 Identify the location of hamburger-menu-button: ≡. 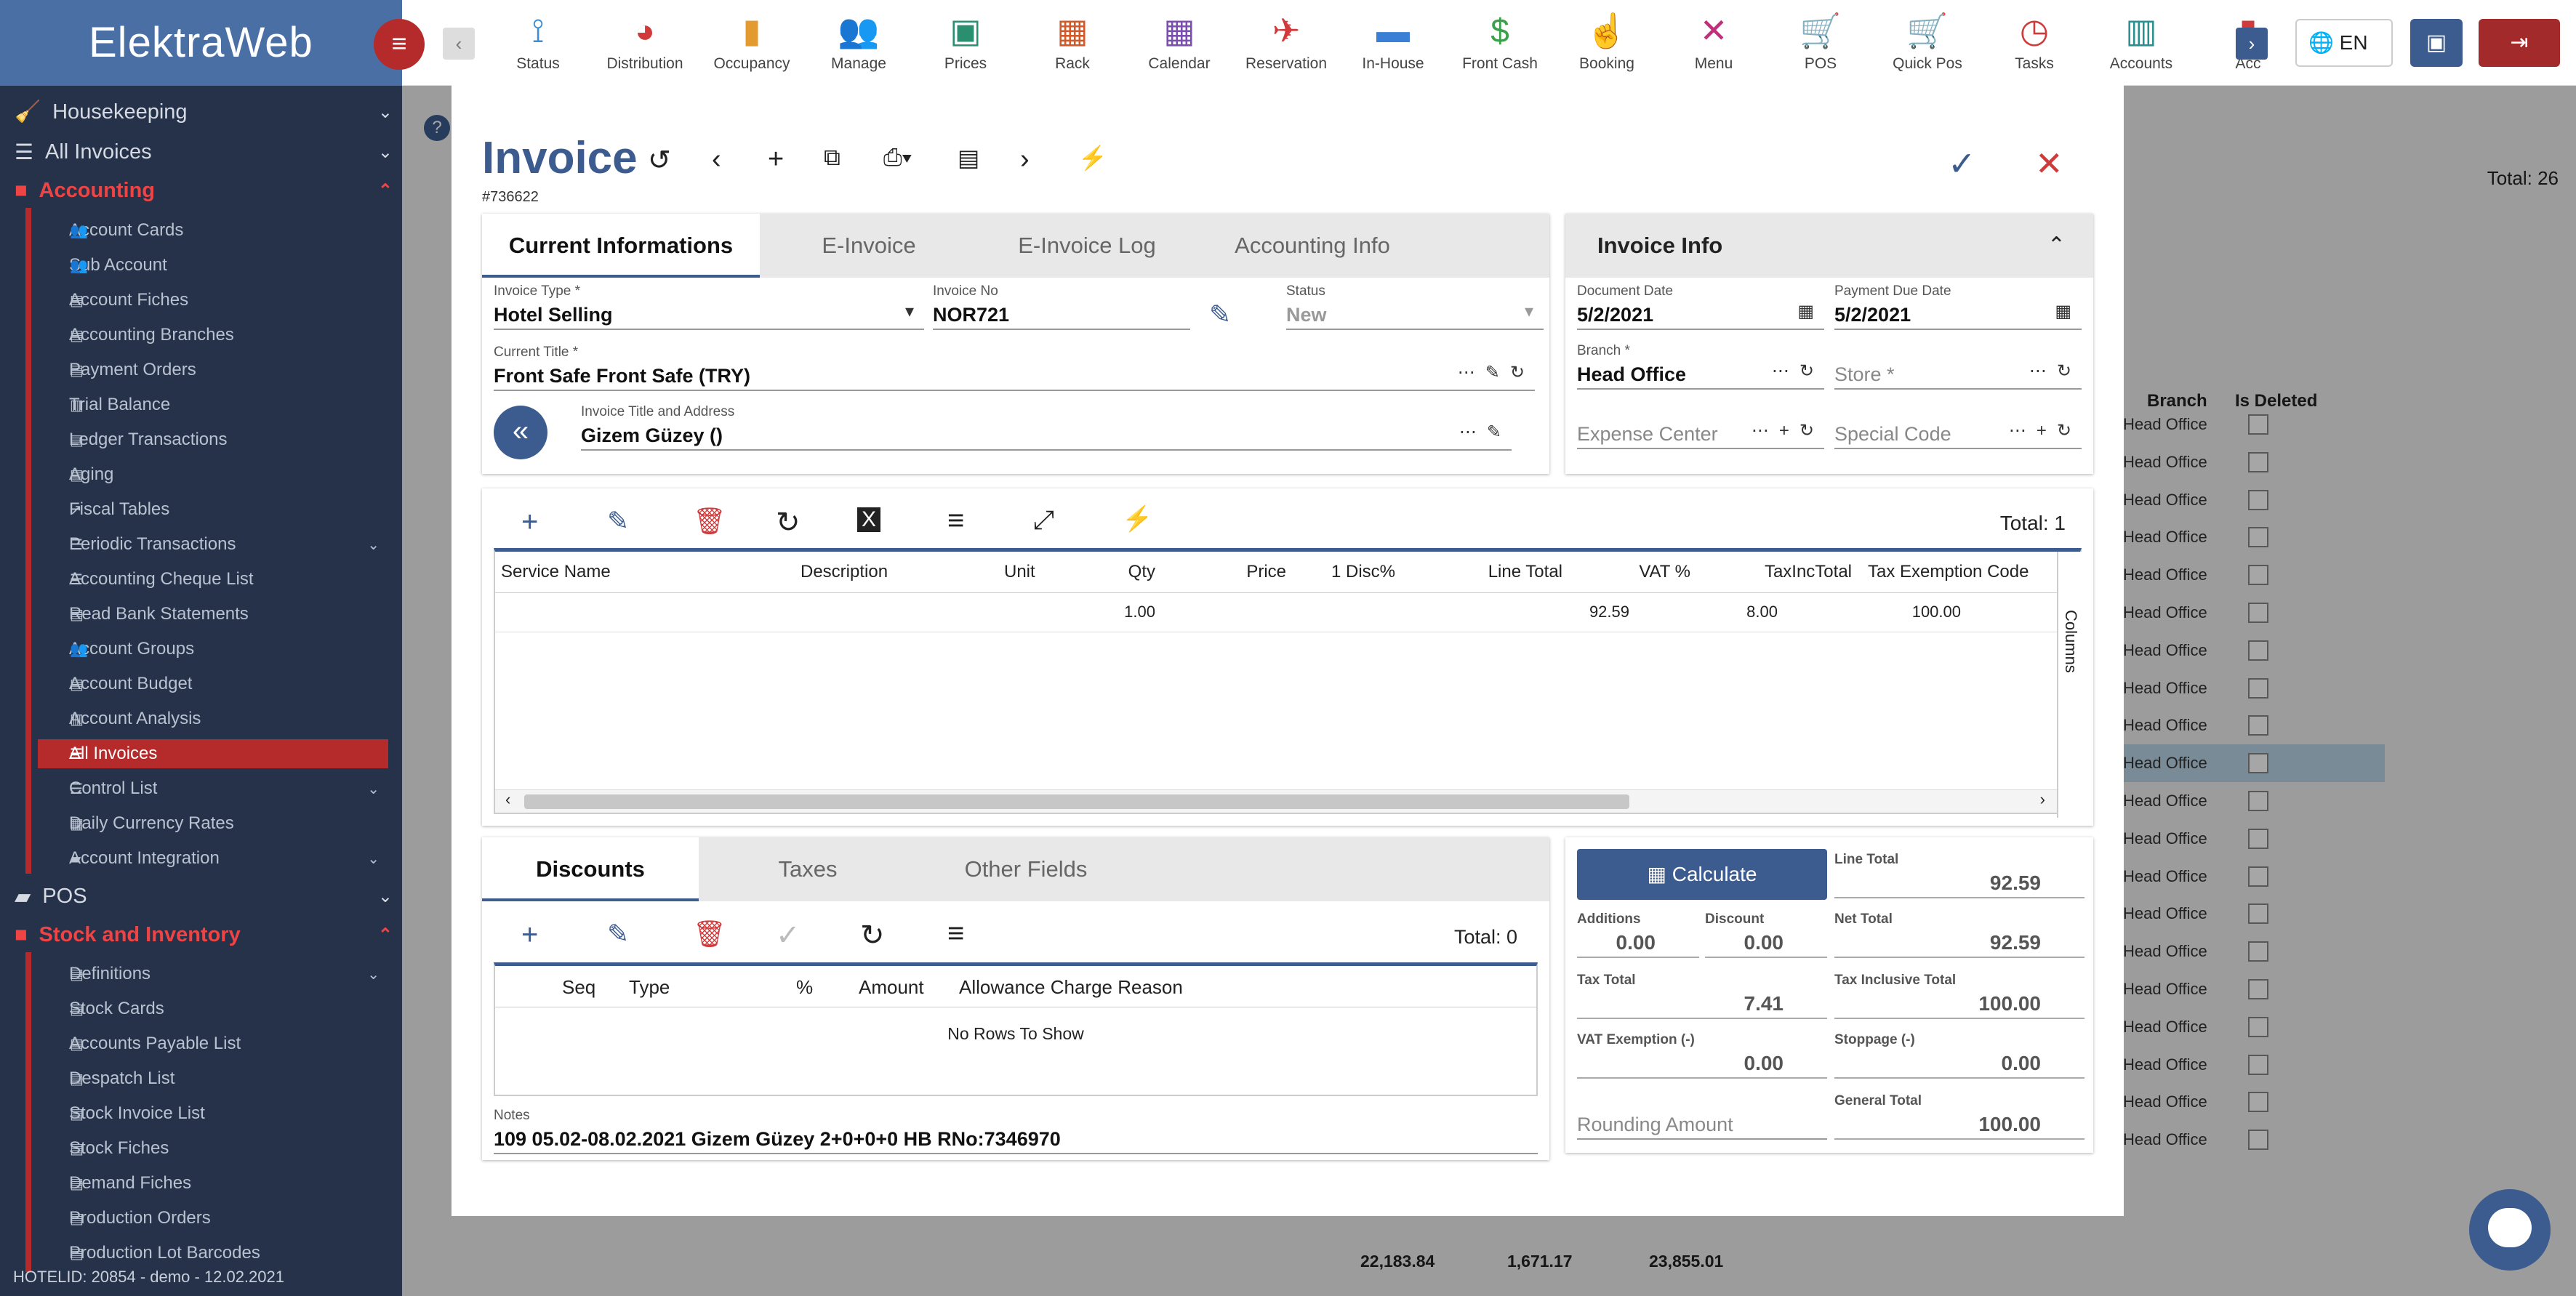
(399, 44).